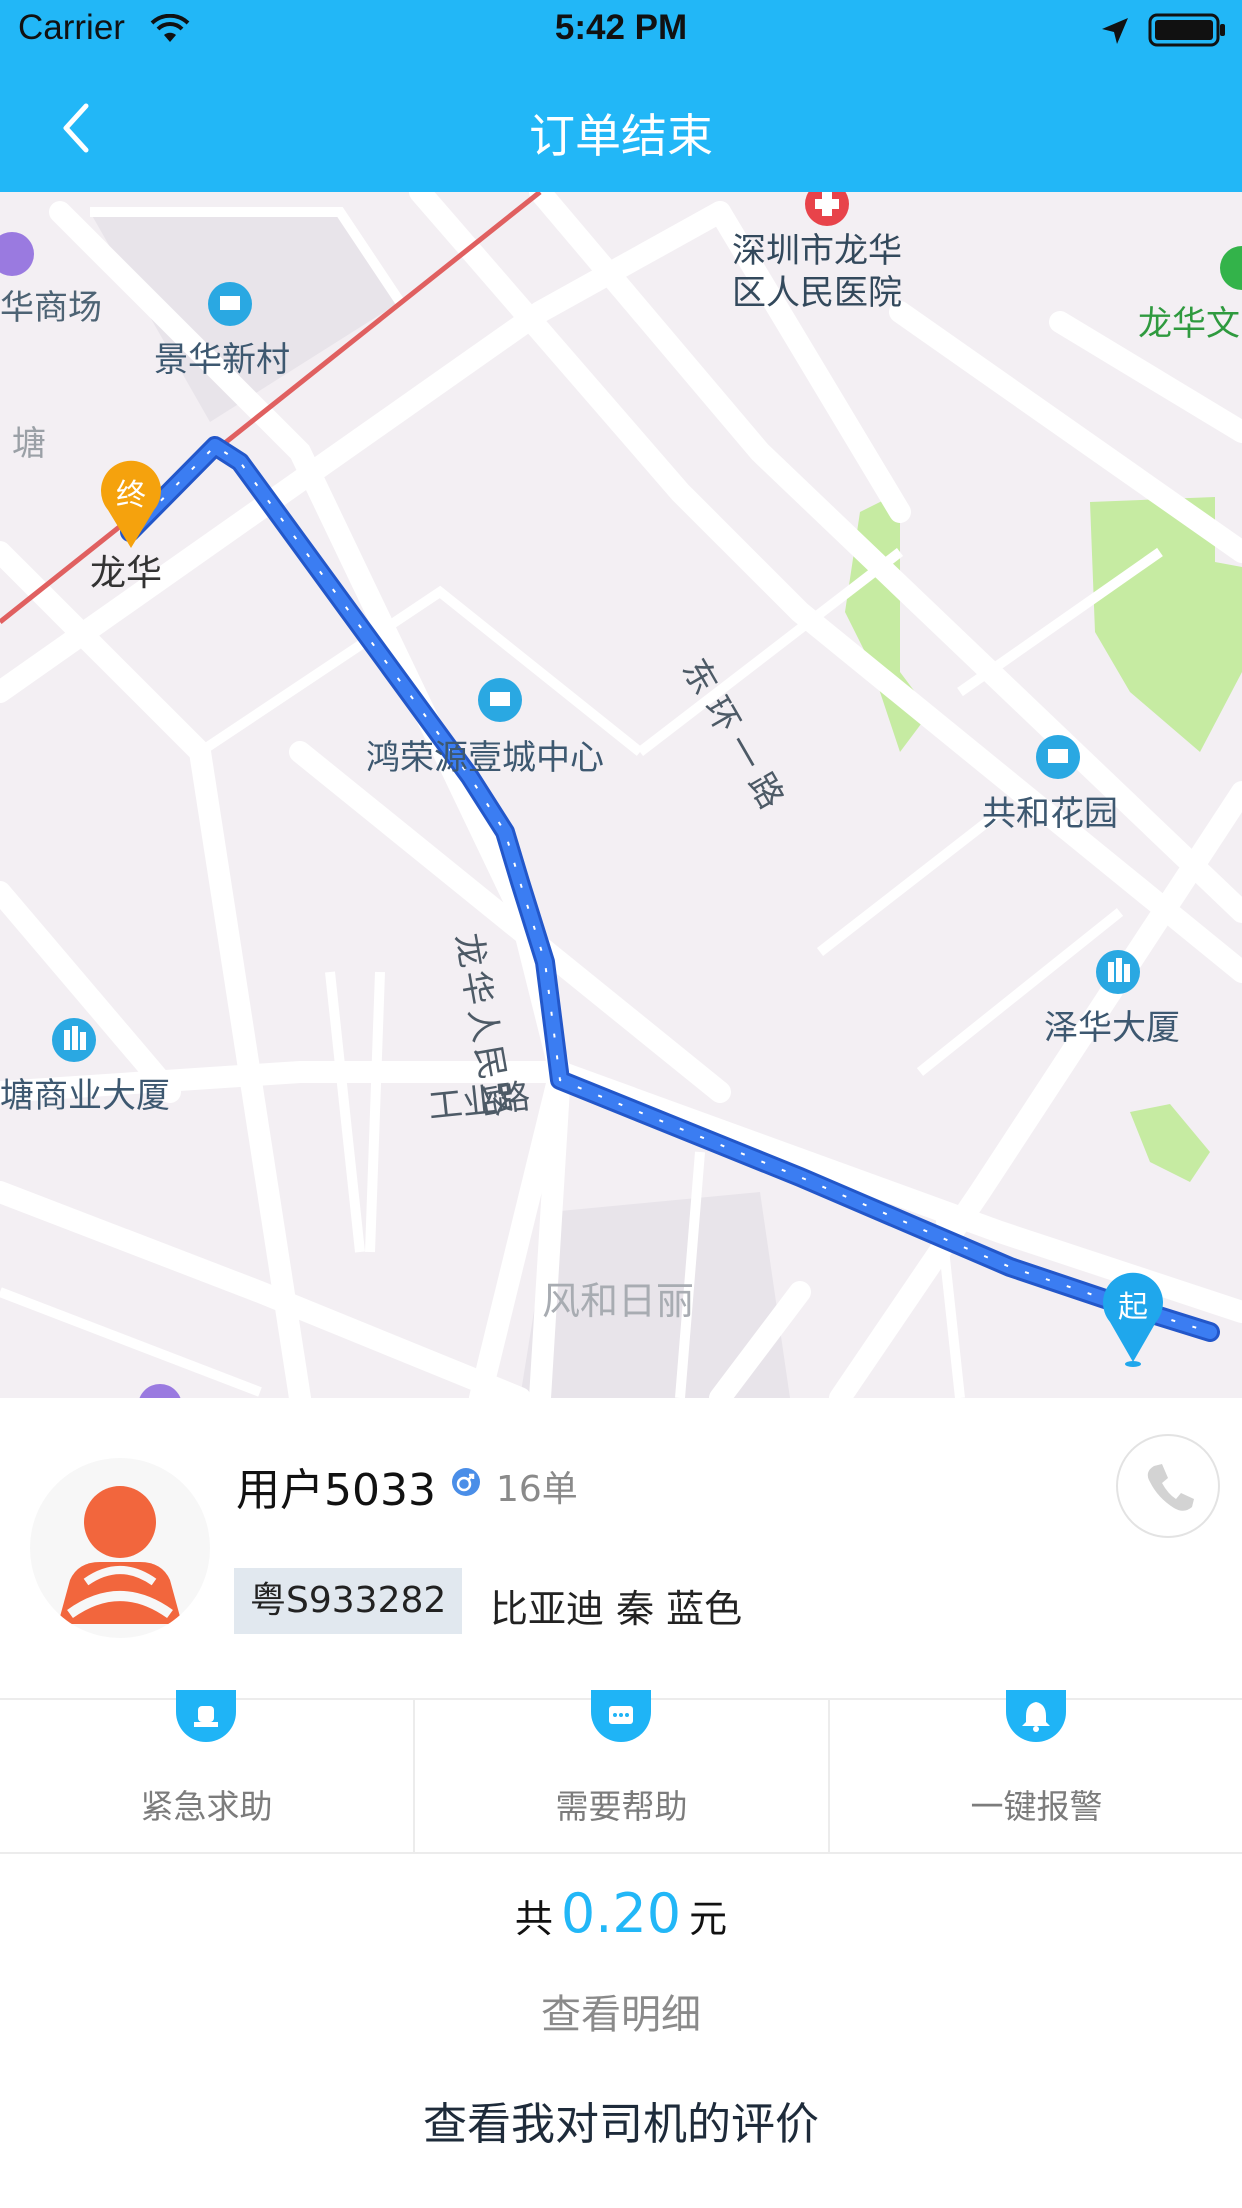 The width and height of the screenshot is (1242, 2208). I want to click on map-label-gonghe: 共和花园, so click(1050, 814).